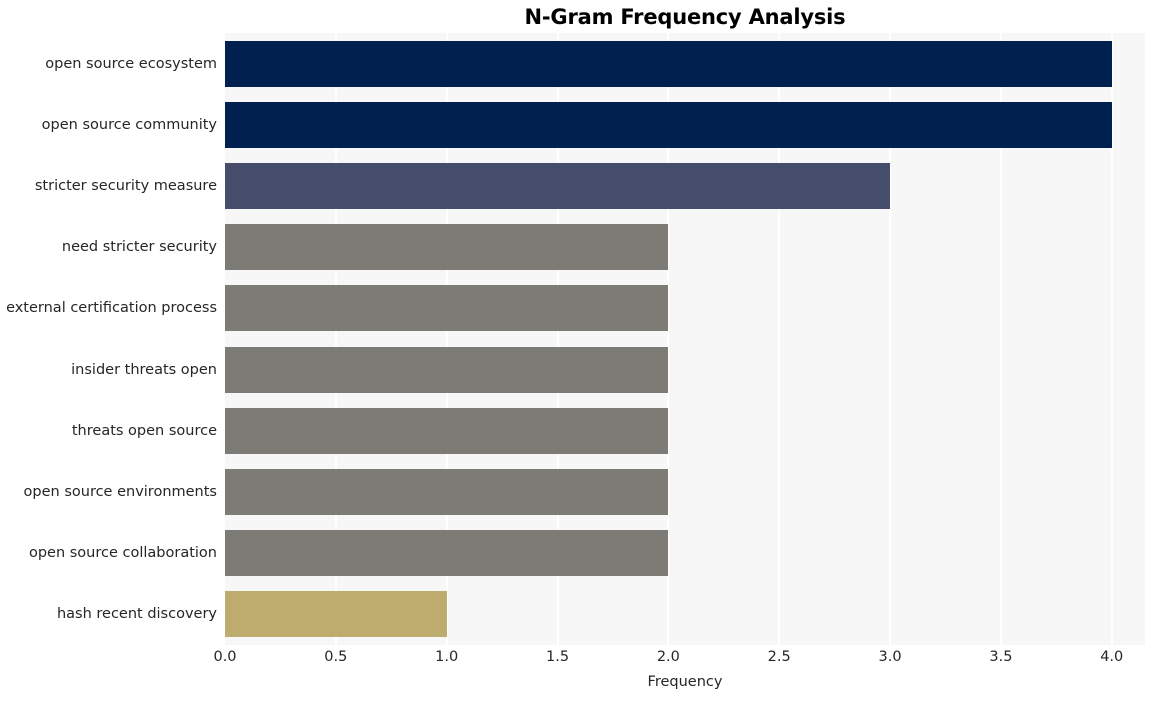 This screenshot has width=1165, height=701. Describe the element at coordinates (136, 614) in the screenshot. I see `y-tick-label: hash recent discovery` at that location.